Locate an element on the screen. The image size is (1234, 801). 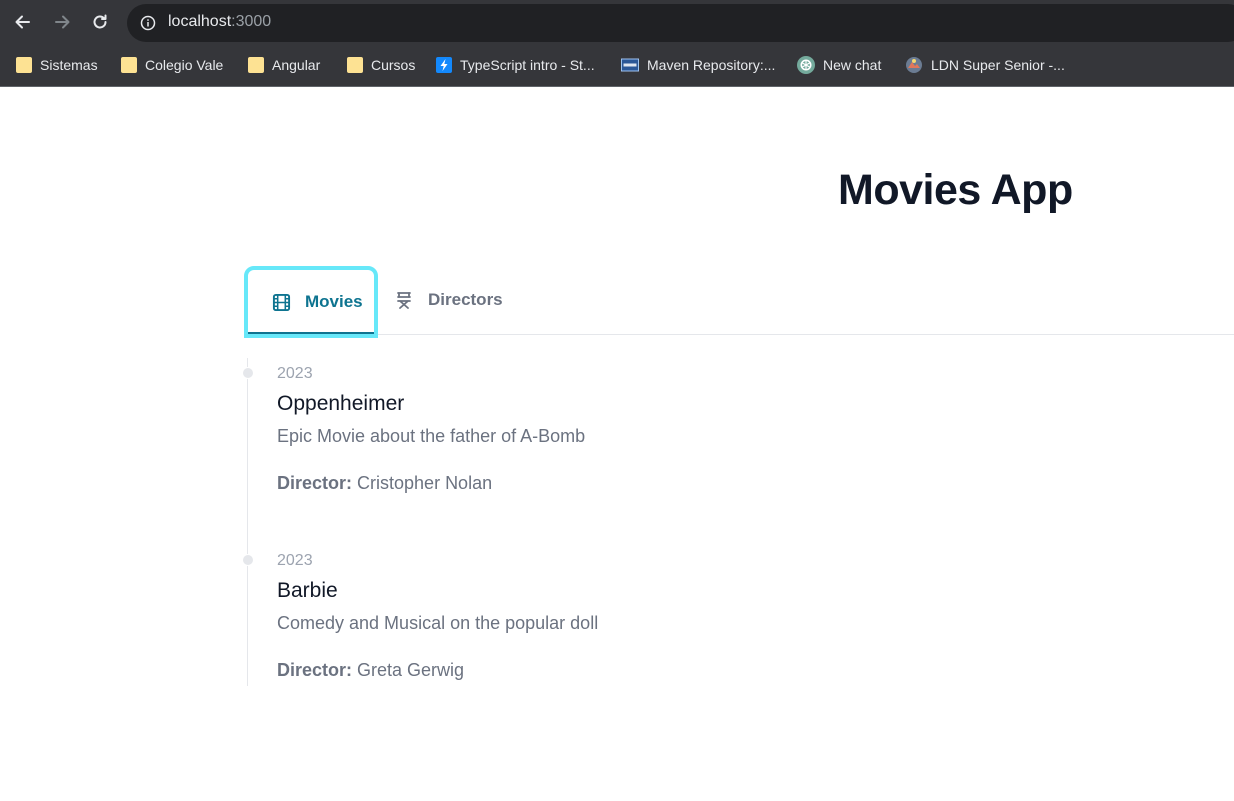
url-host: localhost is located at coordinates (200, 21).